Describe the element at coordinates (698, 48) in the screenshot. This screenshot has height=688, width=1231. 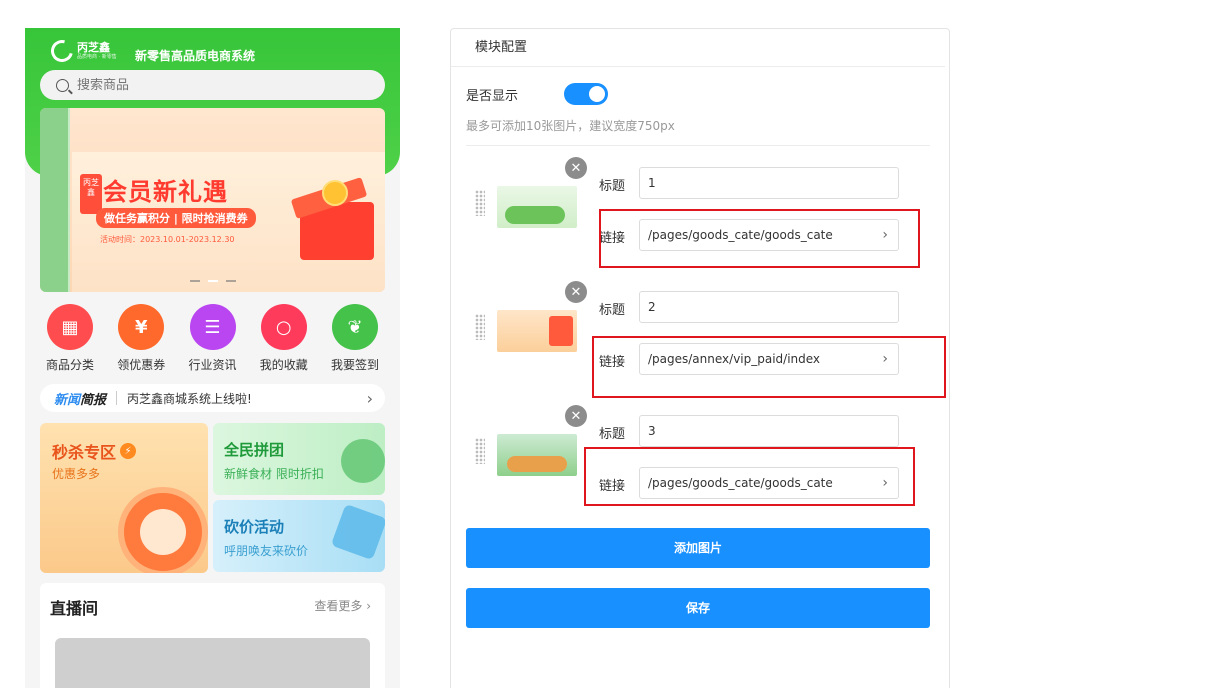
I see `panel-title: 模块配置` at that location.